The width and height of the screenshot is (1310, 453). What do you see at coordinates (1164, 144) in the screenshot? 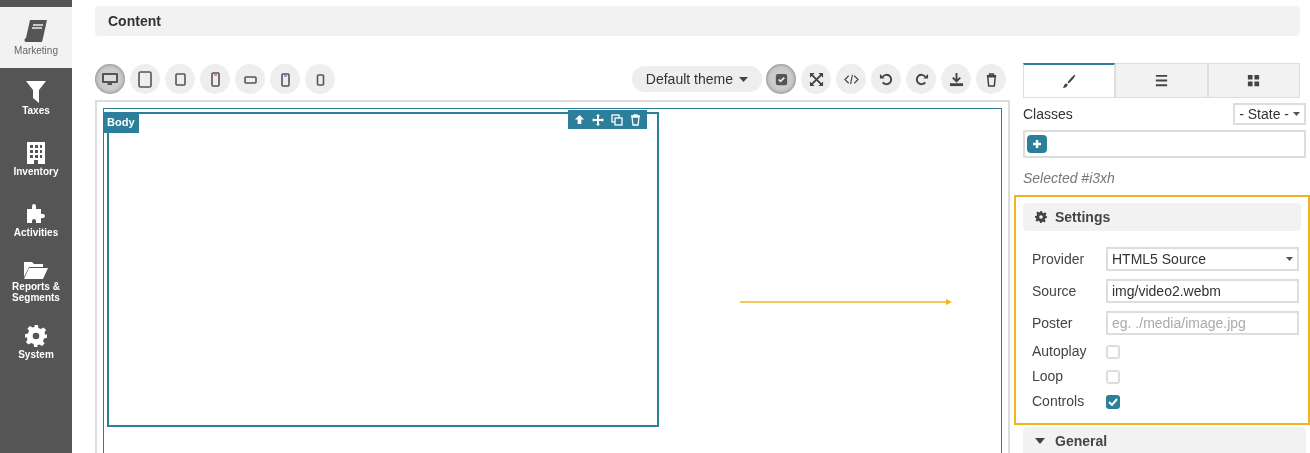
I see `classes-field` at bounding box center [1164, 144].